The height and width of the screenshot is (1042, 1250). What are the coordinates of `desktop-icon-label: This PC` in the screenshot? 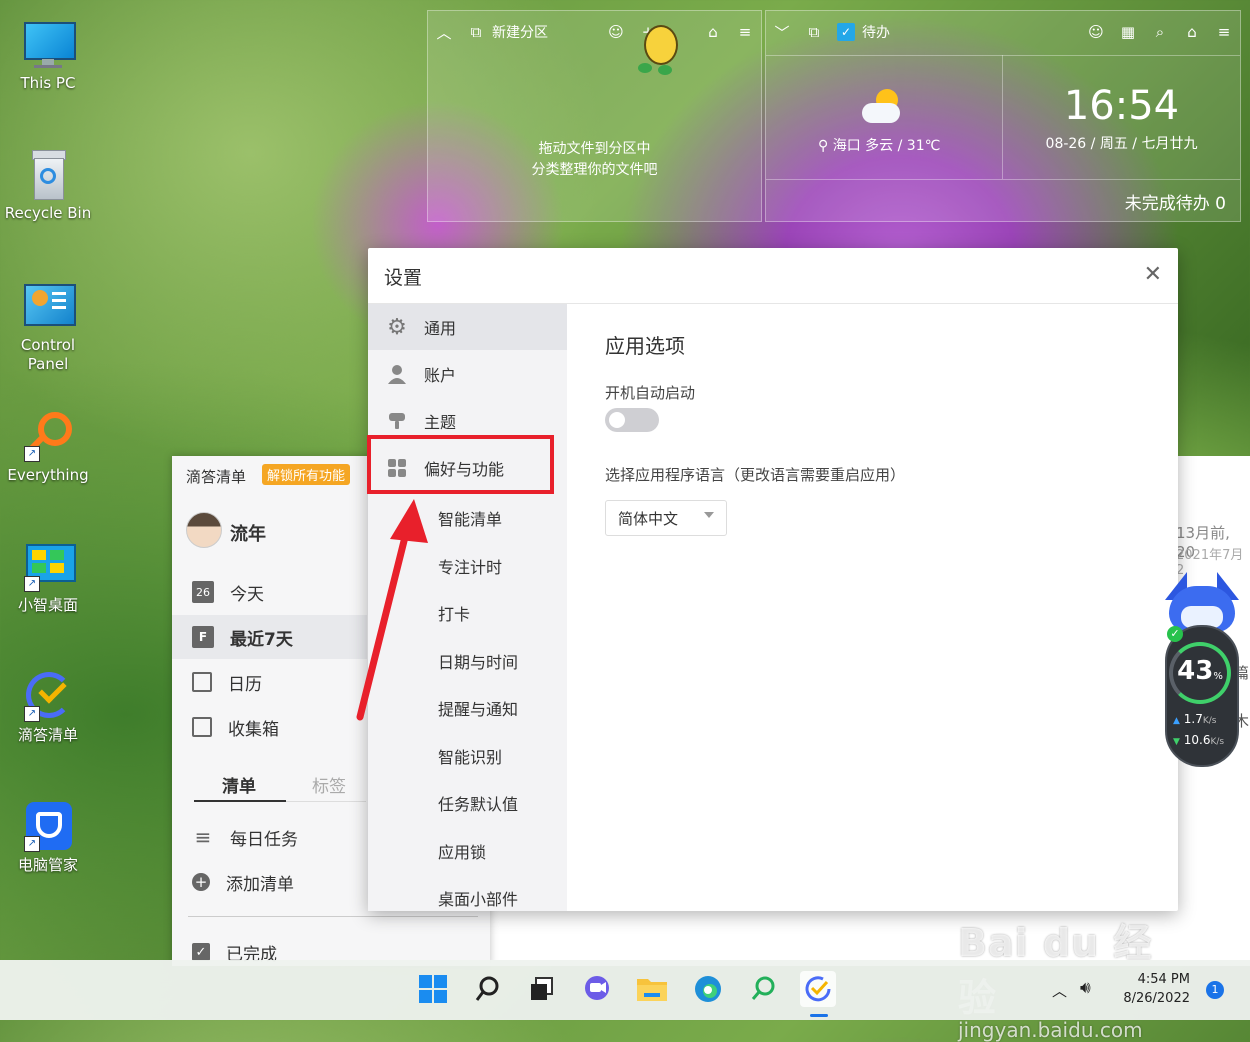 It's located at (48, 83).